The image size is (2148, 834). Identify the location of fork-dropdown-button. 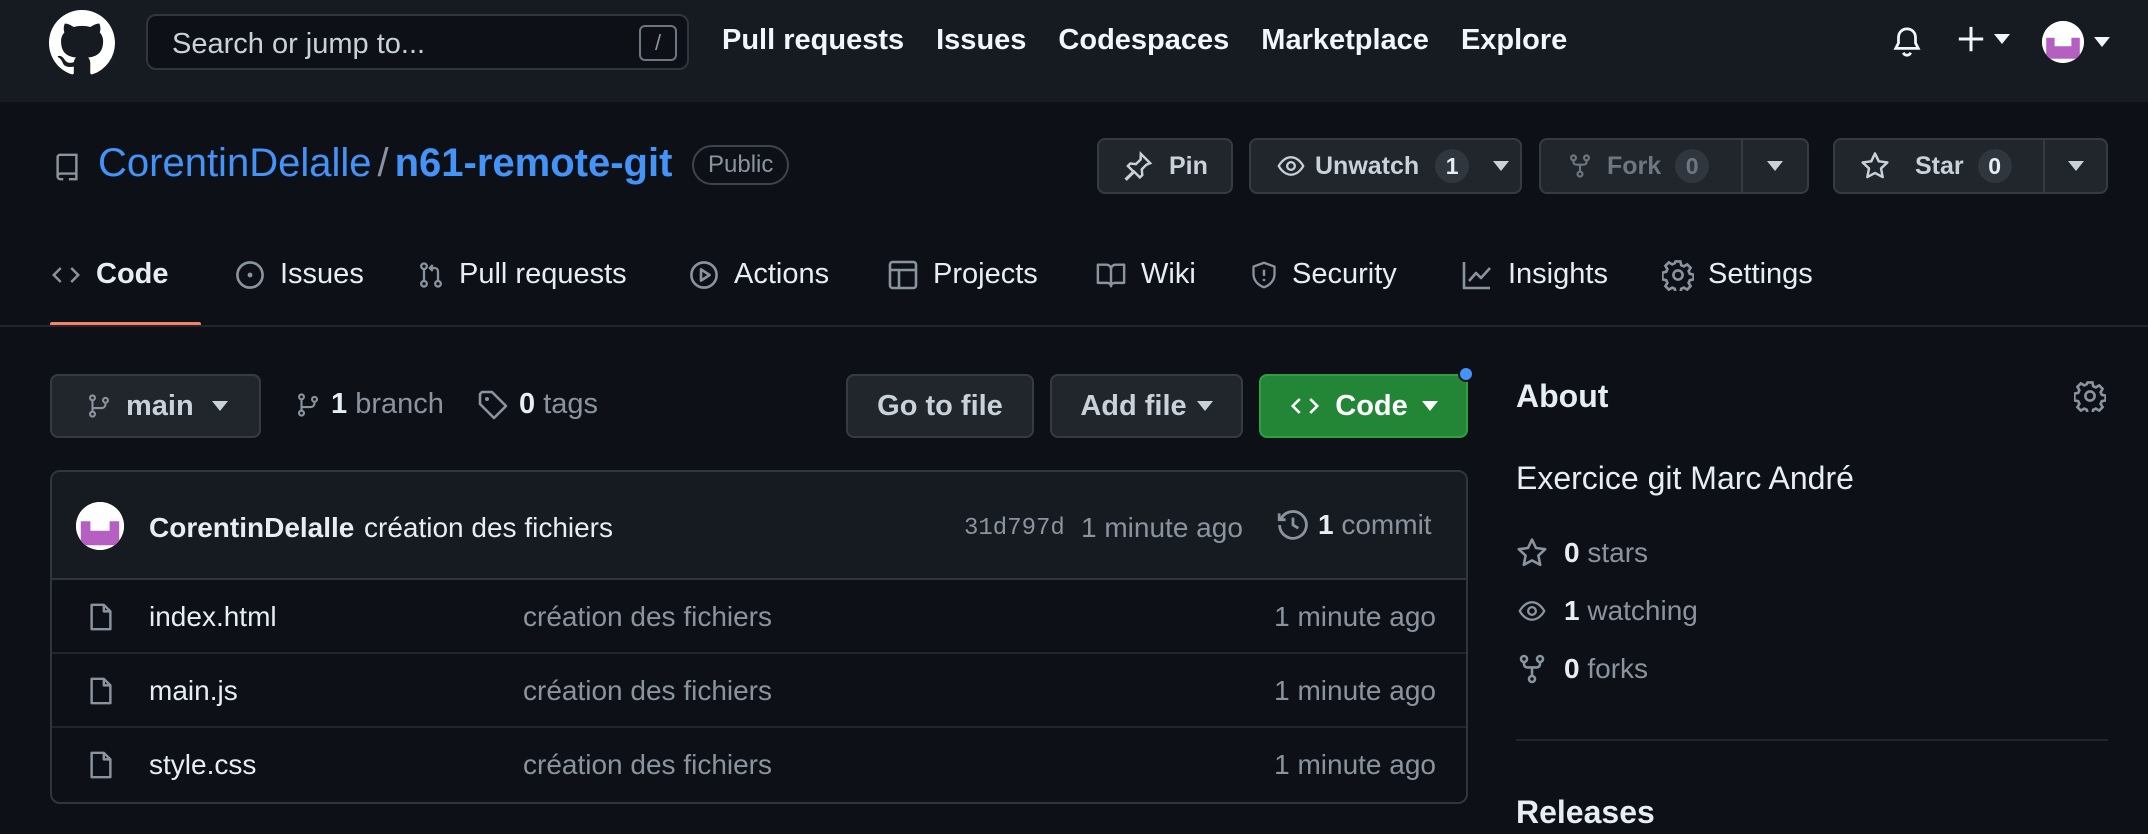
(1775, 166).